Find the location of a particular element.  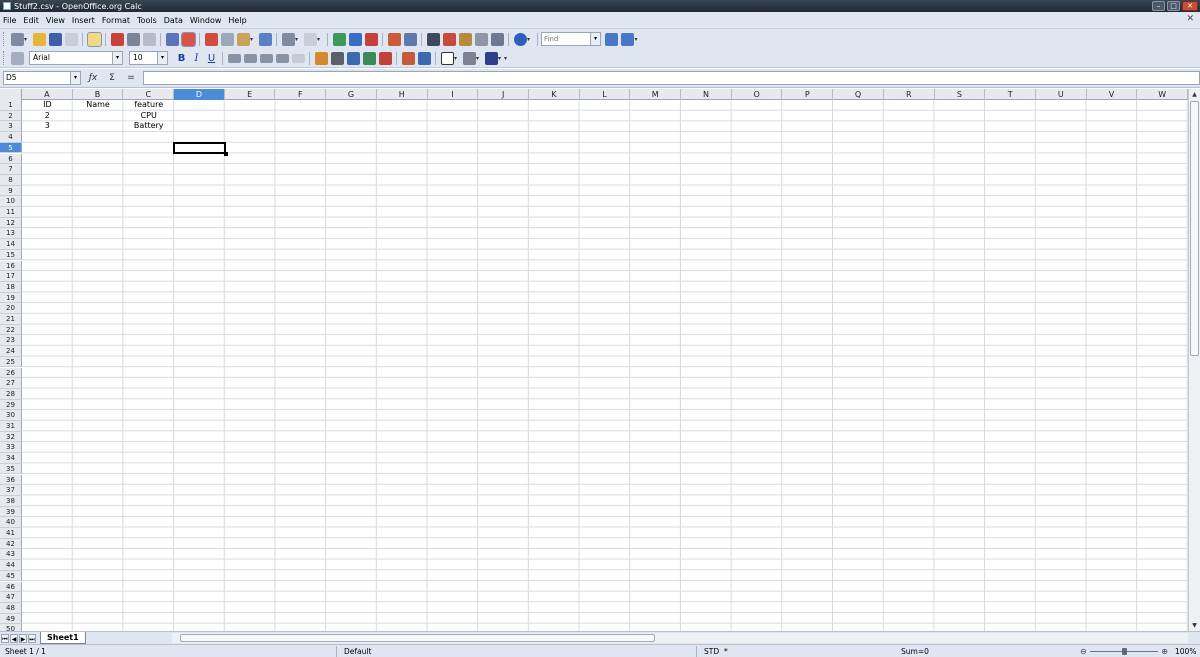

chart-icon is located at coordinates (394, 39).